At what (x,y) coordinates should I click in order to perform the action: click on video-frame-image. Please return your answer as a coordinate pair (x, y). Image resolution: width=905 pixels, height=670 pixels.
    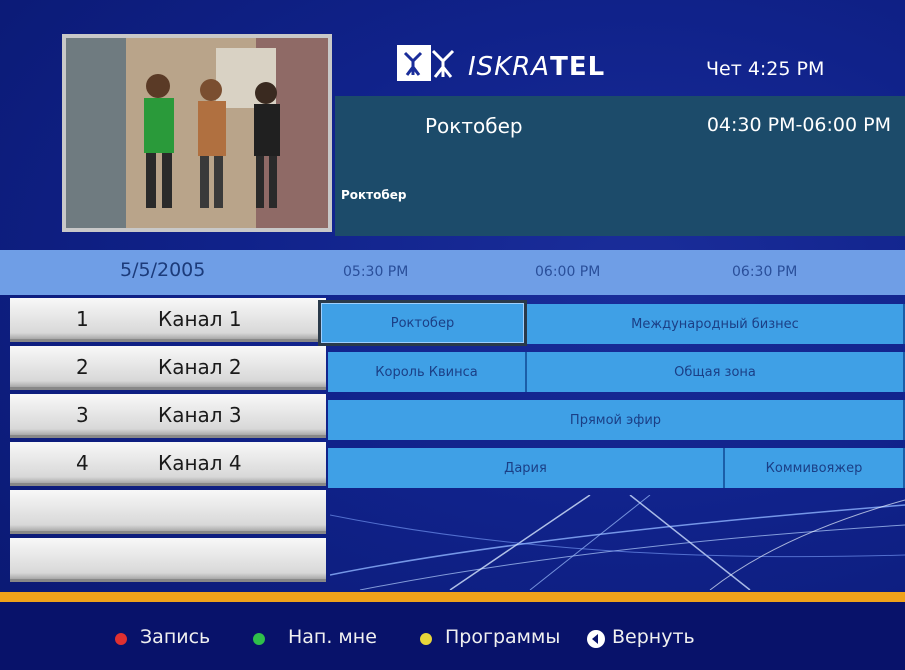
    Looking at the image, I should click on (197, 133).